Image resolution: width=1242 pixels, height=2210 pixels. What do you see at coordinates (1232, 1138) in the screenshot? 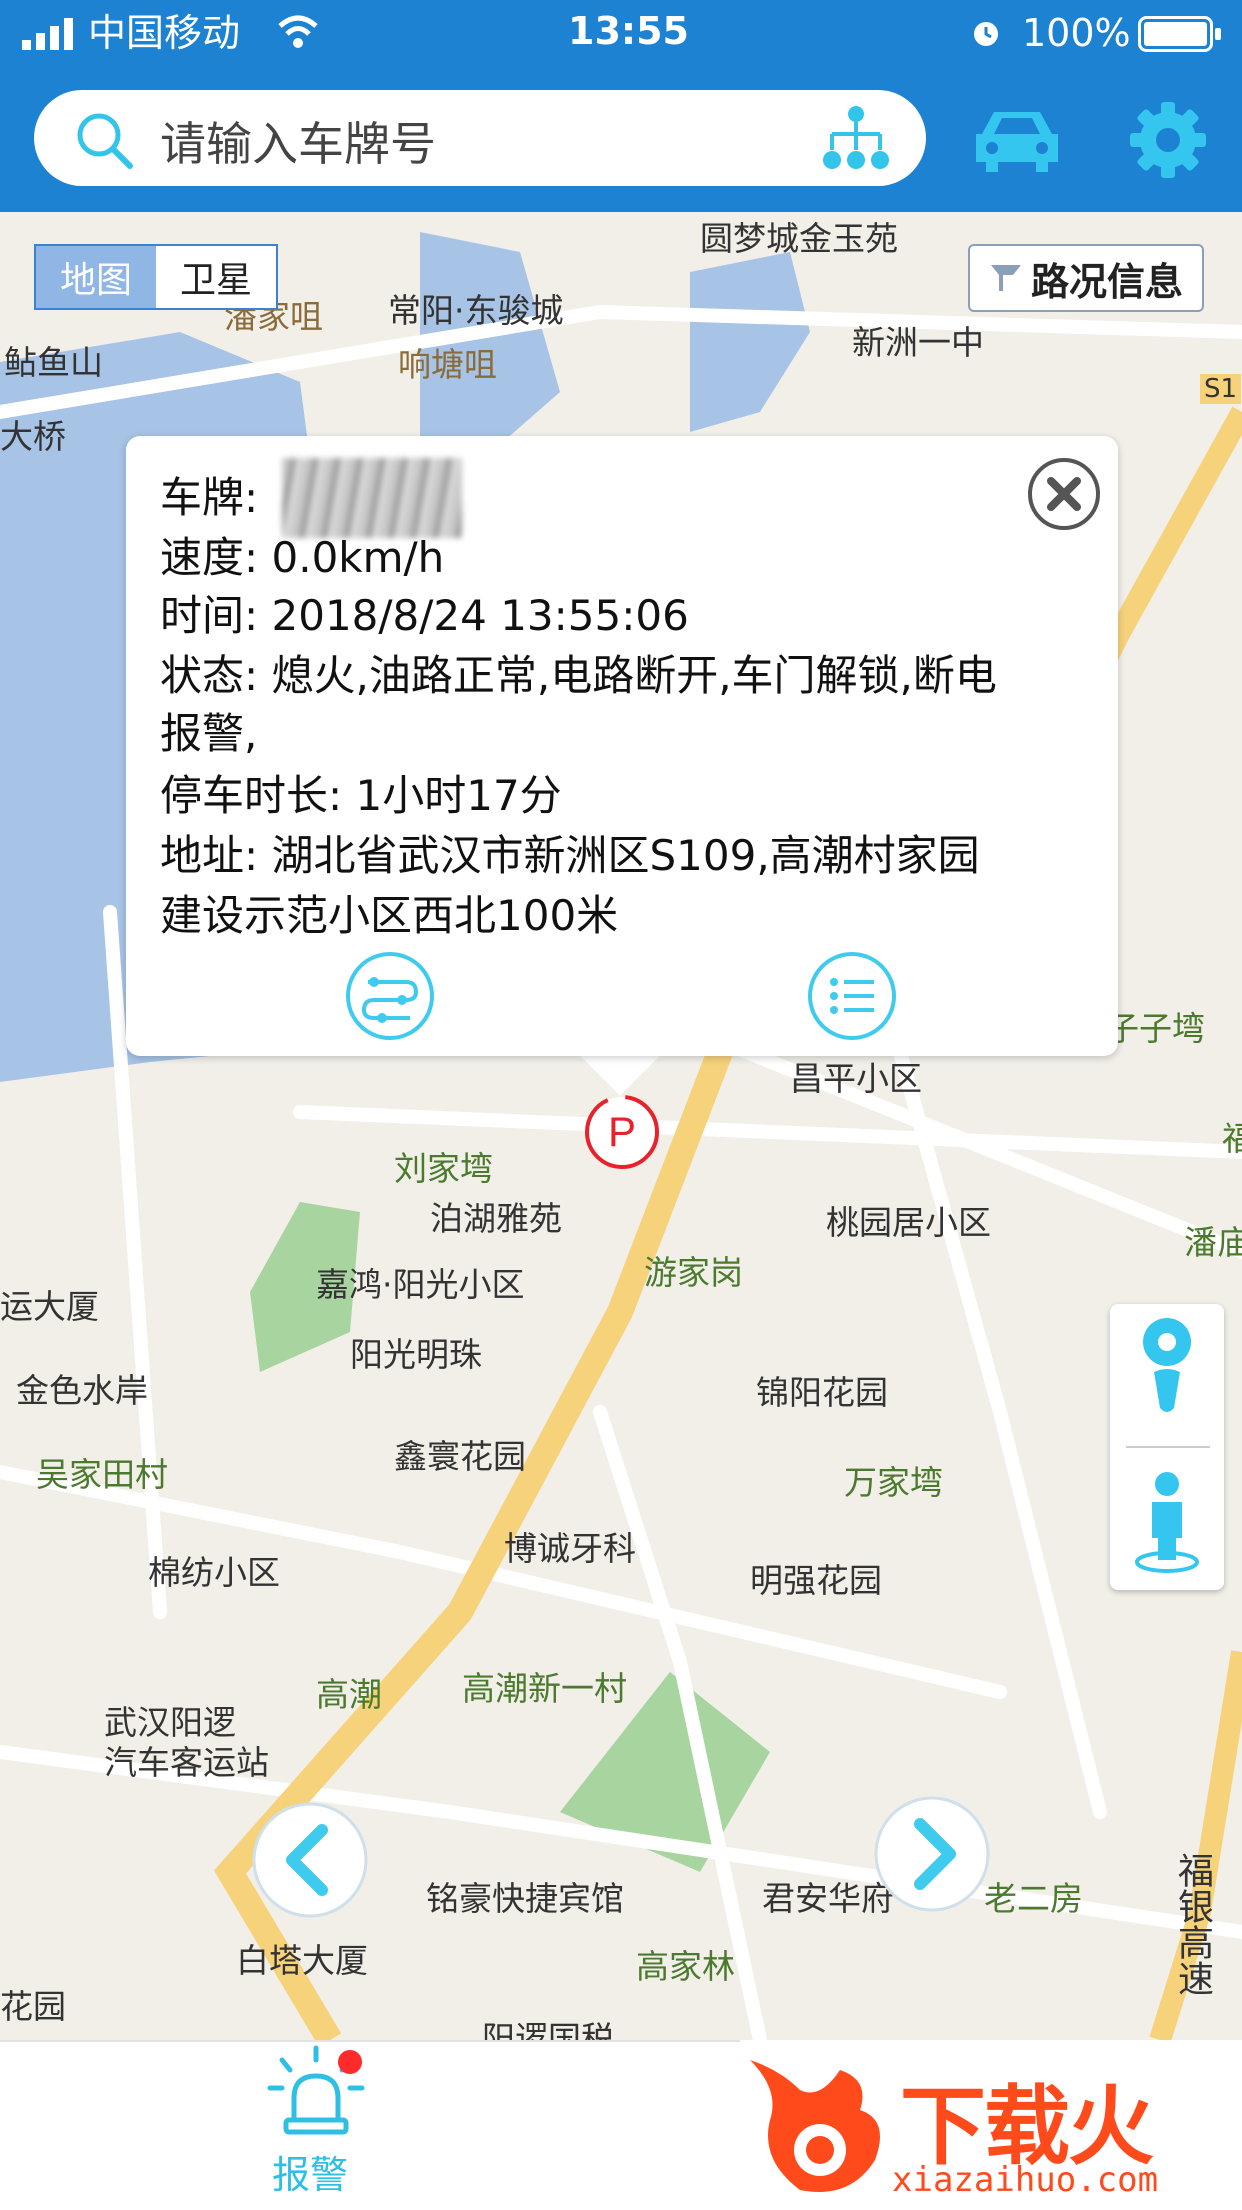
I see `map-label-fu: 福` at bounding box center [1232, 1138].